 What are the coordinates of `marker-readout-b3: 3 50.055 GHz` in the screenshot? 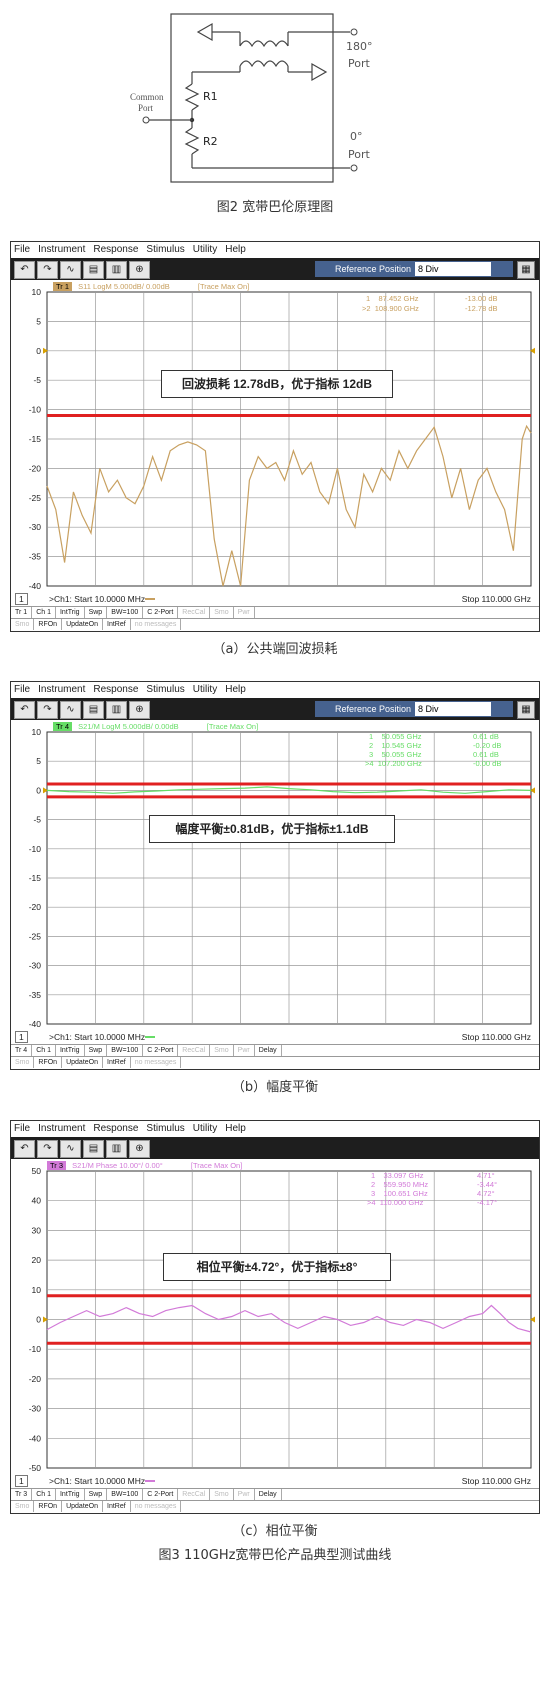 It's located at (395, 754).